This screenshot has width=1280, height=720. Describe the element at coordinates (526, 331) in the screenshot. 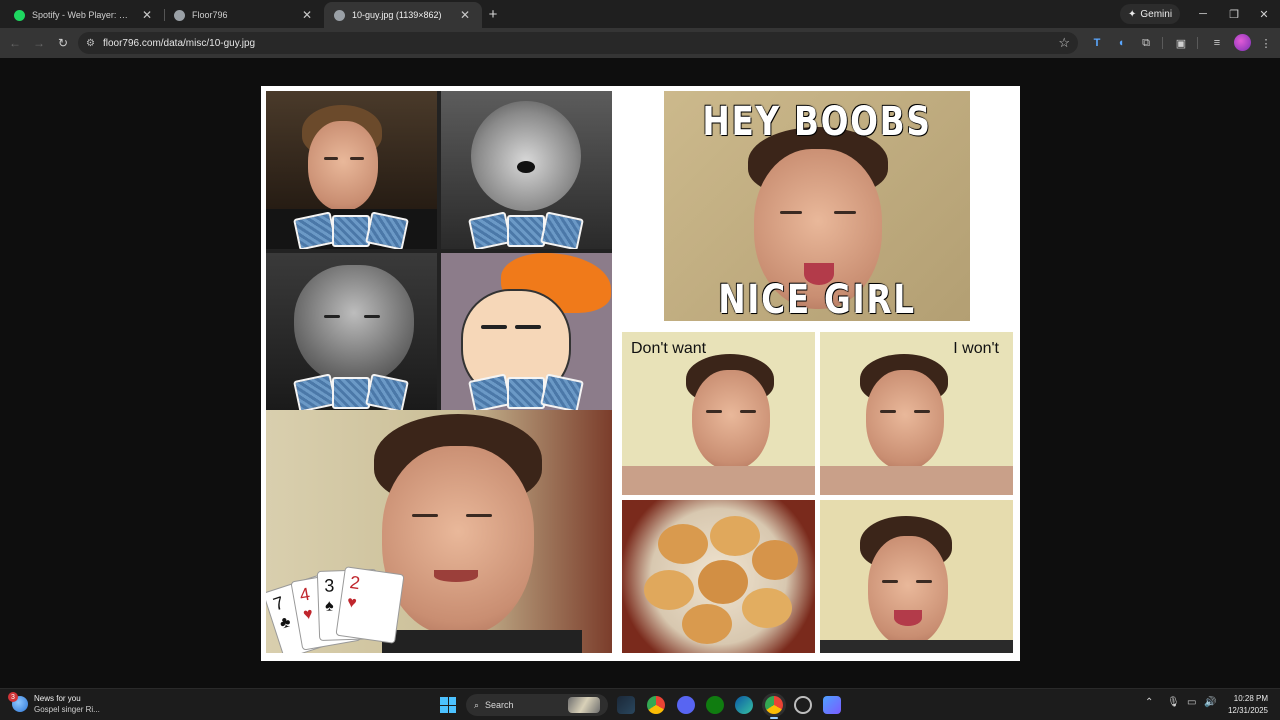

I see `poker-panel-cartoon` at that location.